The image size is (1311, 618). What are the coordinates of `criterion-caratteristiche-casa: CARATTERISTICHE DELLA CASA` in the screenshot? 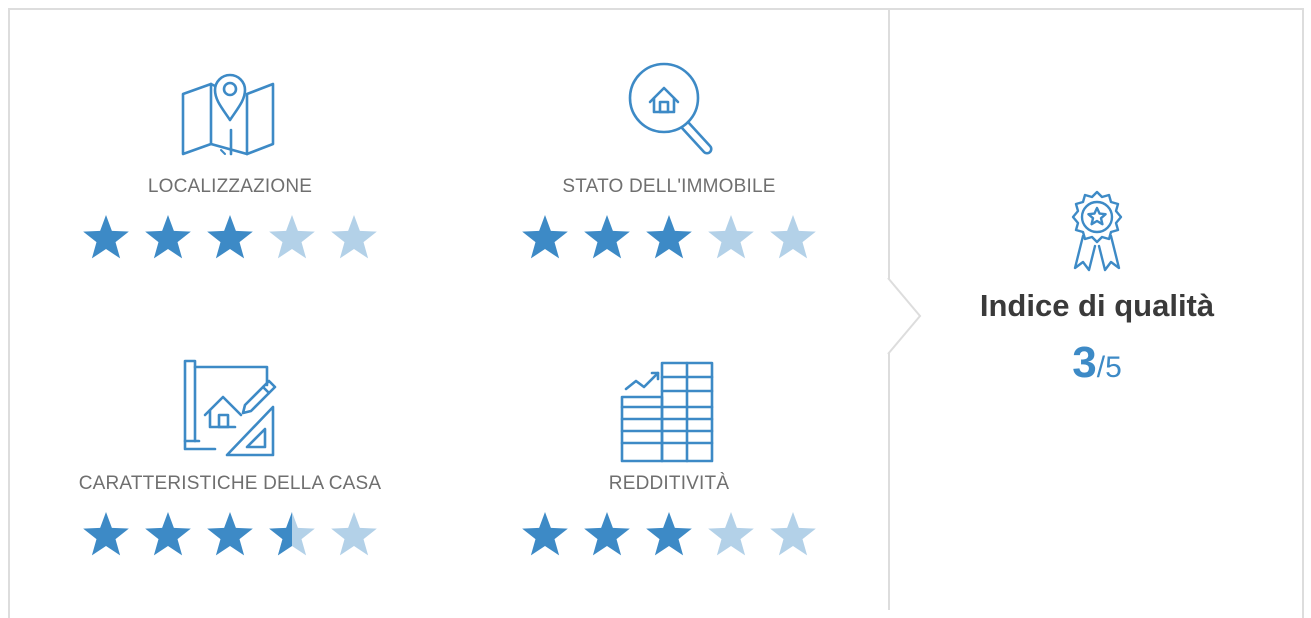 It's located at (230, 457).